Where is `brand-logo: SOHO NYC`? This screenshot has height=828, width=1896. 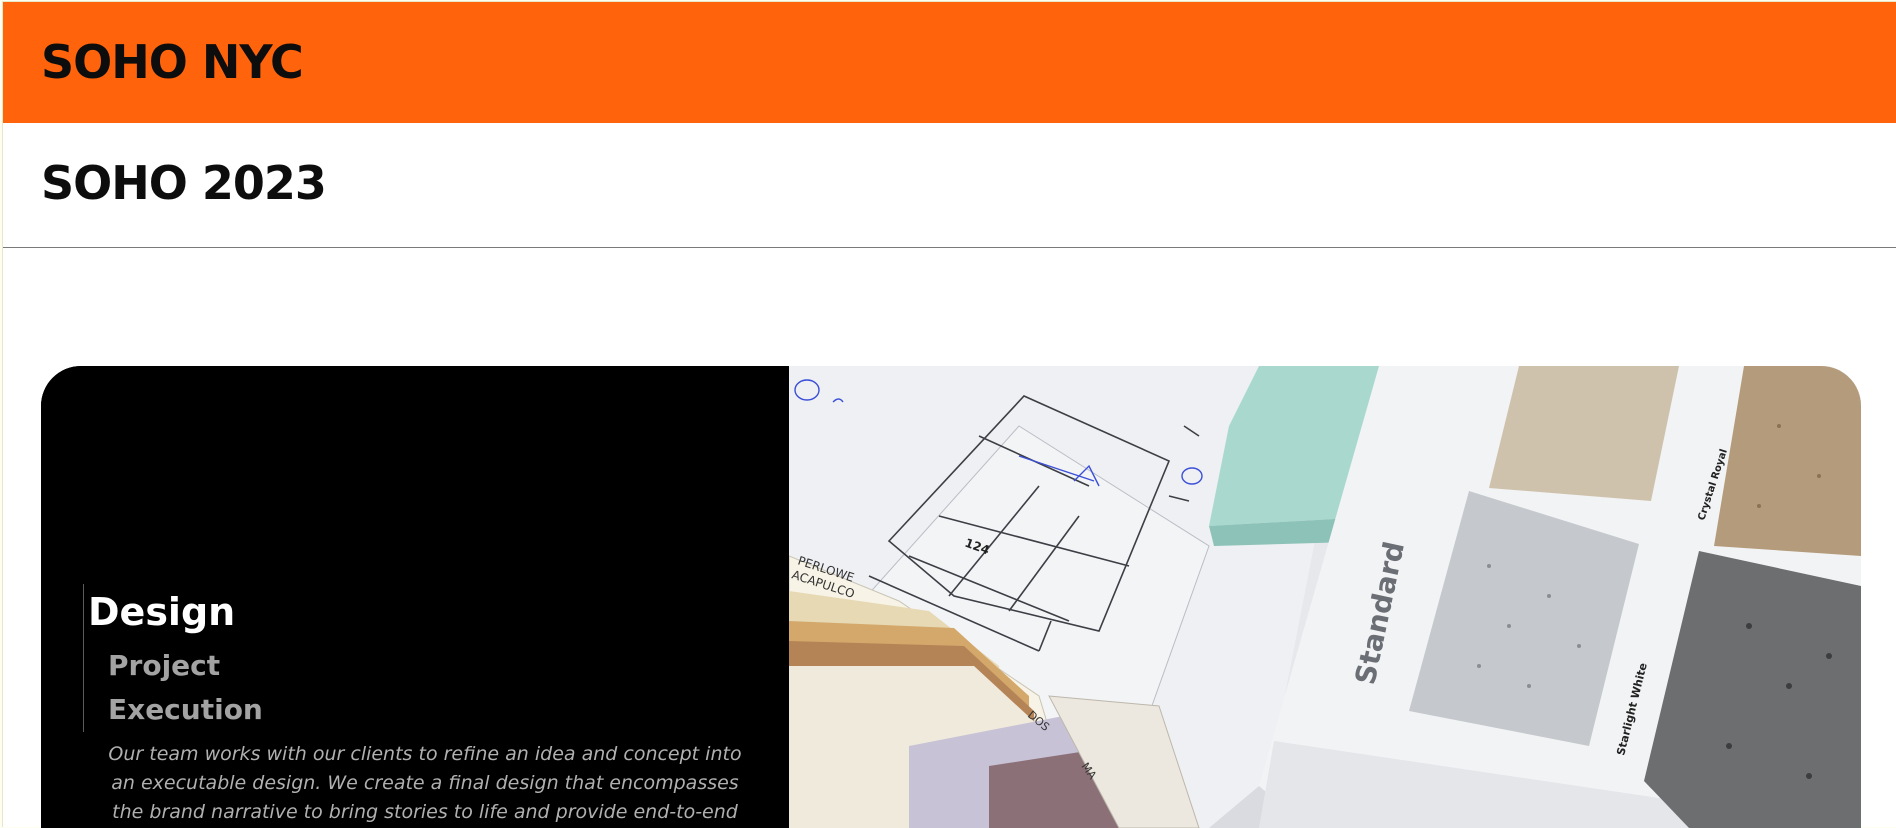 brand-logo: SOHO NYC is located at coordinates (172, 62).